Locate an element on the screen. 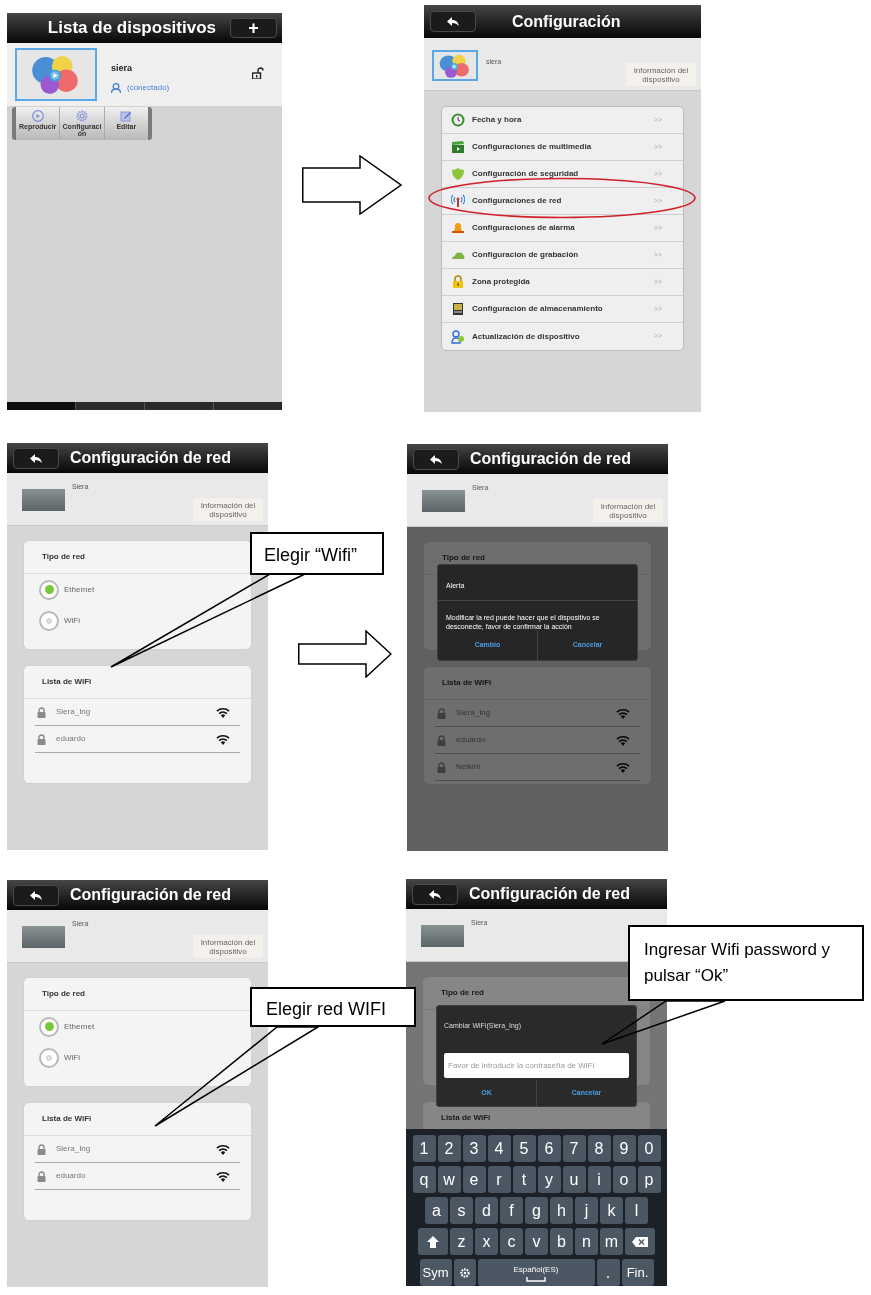 The width and height of the screenshot is (871, 1295). keyboard-key: 0 is located at coordinates (649, 1148).